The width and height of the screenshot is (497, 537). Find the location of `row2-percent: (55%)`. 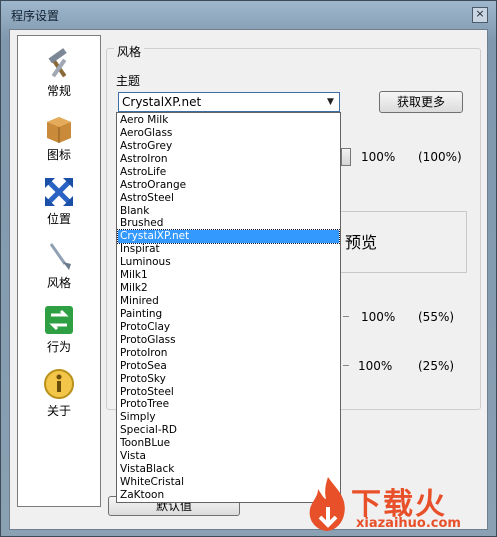

row2-percent: (55%) is located at coordinates (436, 317).